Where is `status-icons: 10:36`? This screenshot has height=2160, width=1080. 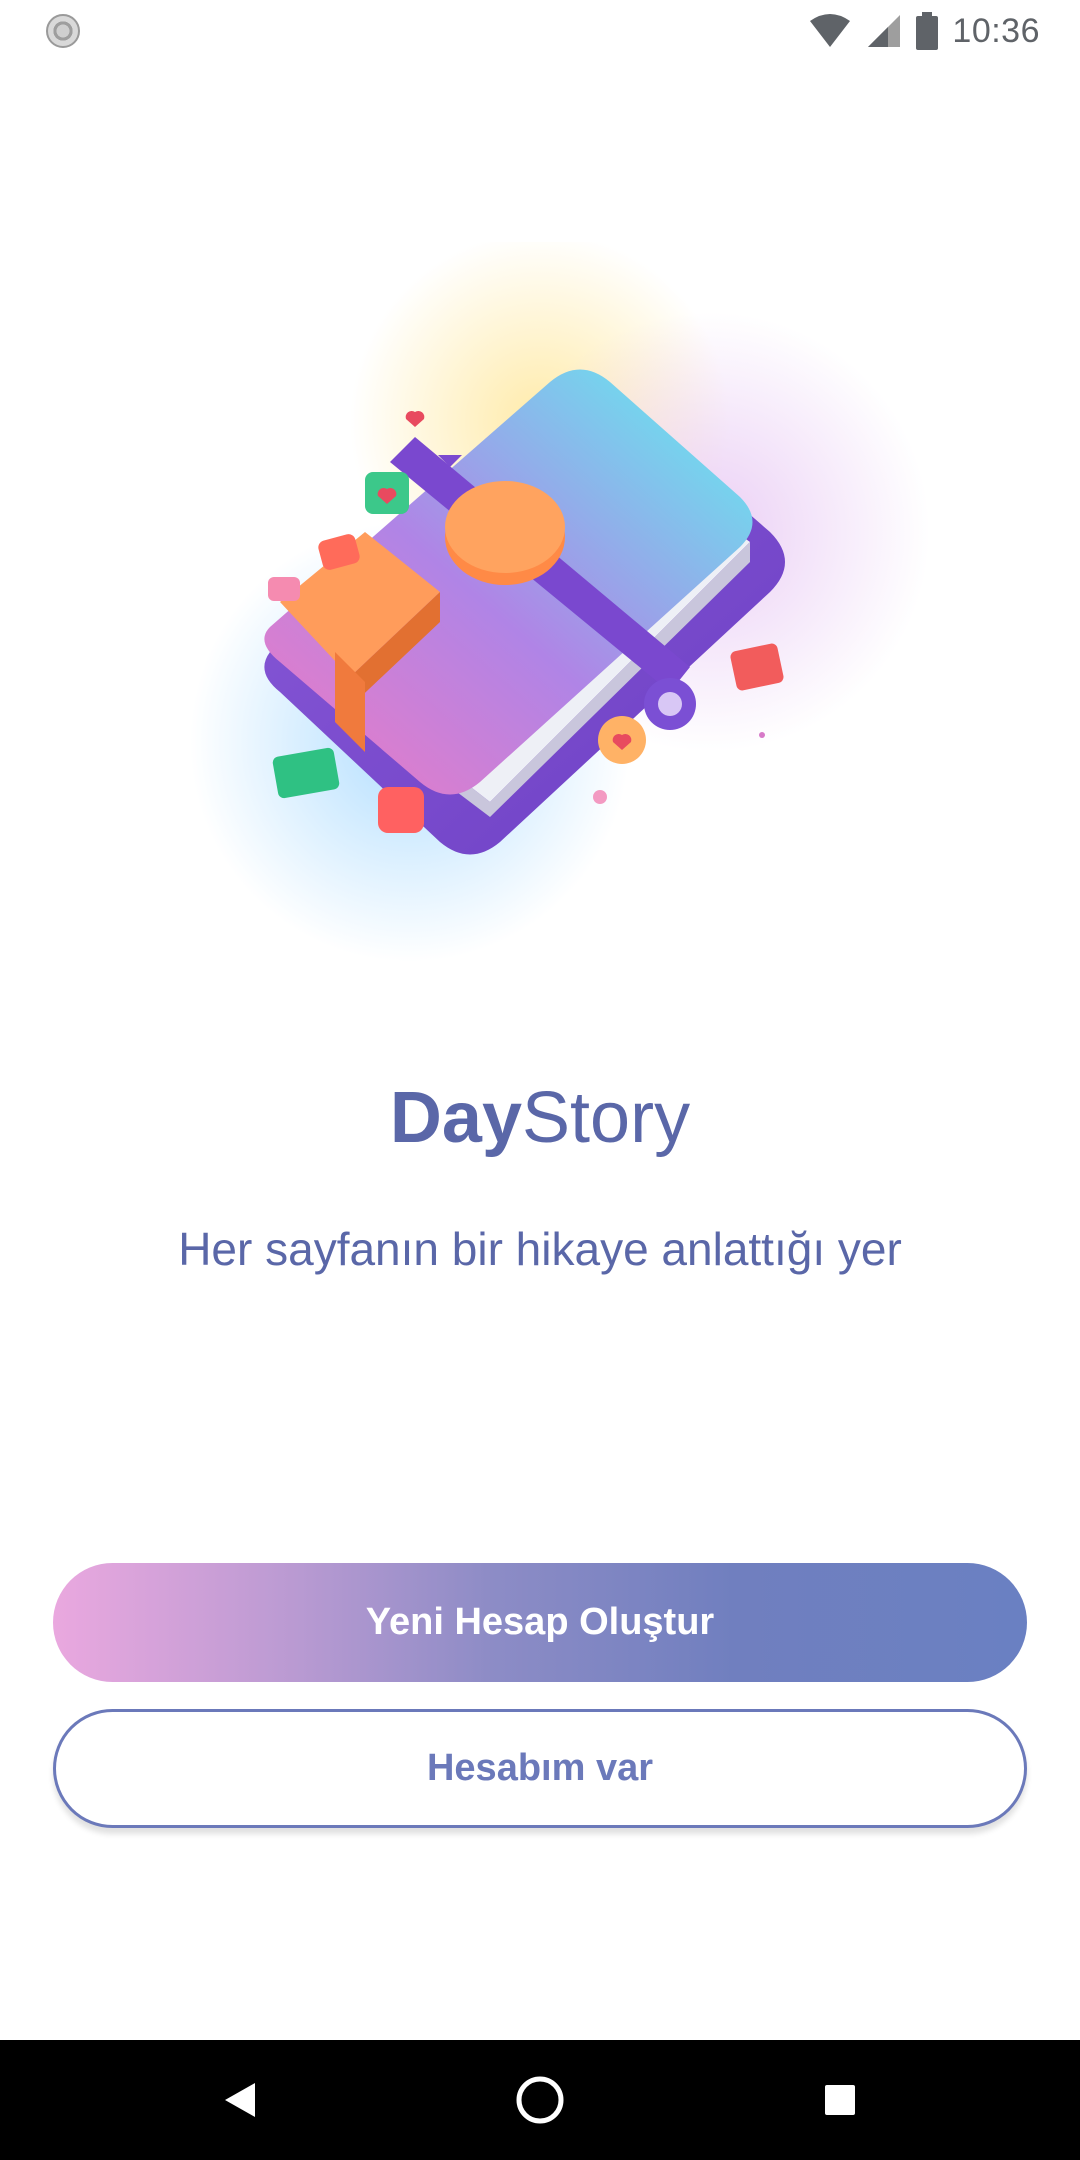 status-icons: 10:36 is located at coordinates (924, 31).